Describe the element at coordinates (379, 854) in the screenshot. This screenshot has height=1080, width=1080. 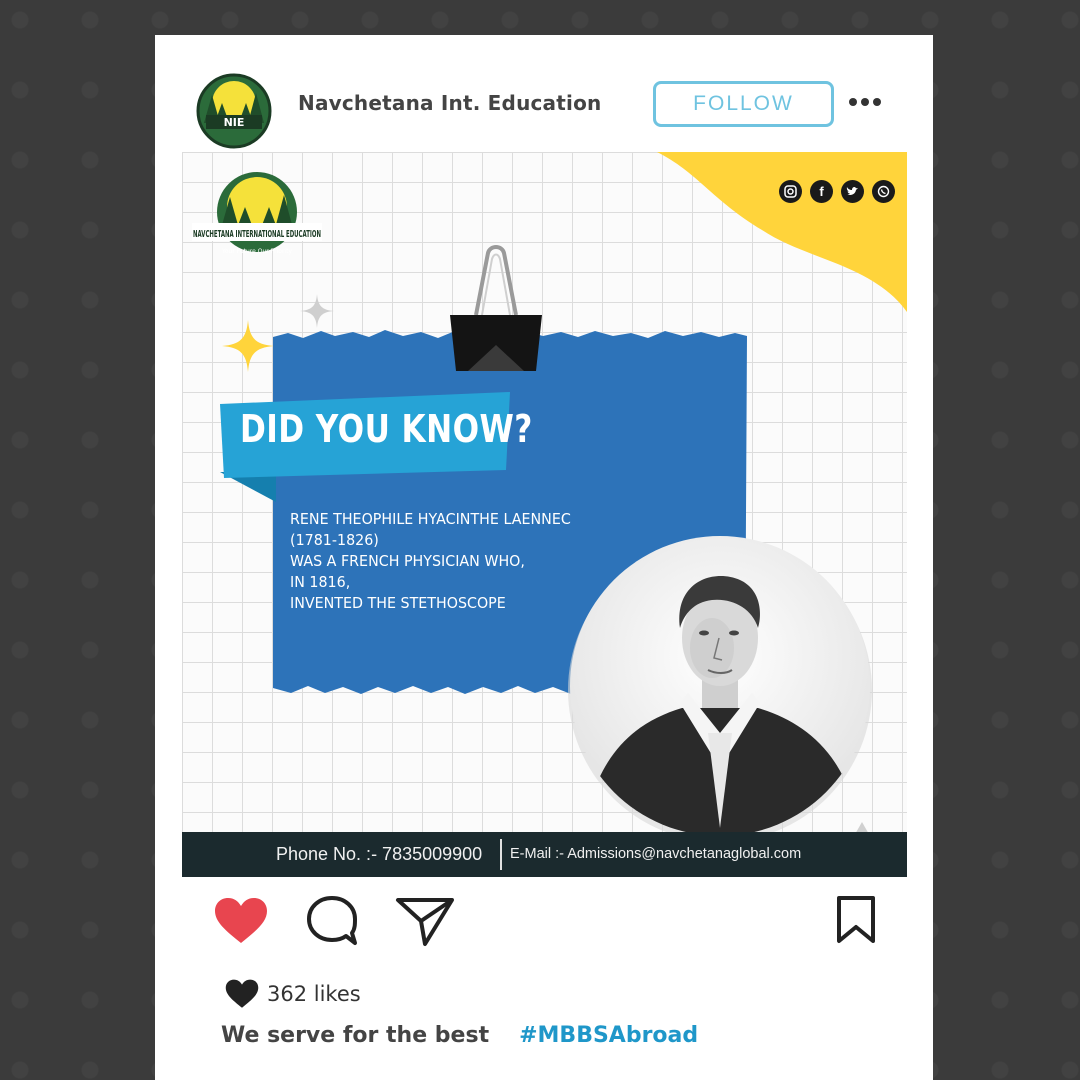
I see `phone-number: Phone No. :- 7835009900` at that location.